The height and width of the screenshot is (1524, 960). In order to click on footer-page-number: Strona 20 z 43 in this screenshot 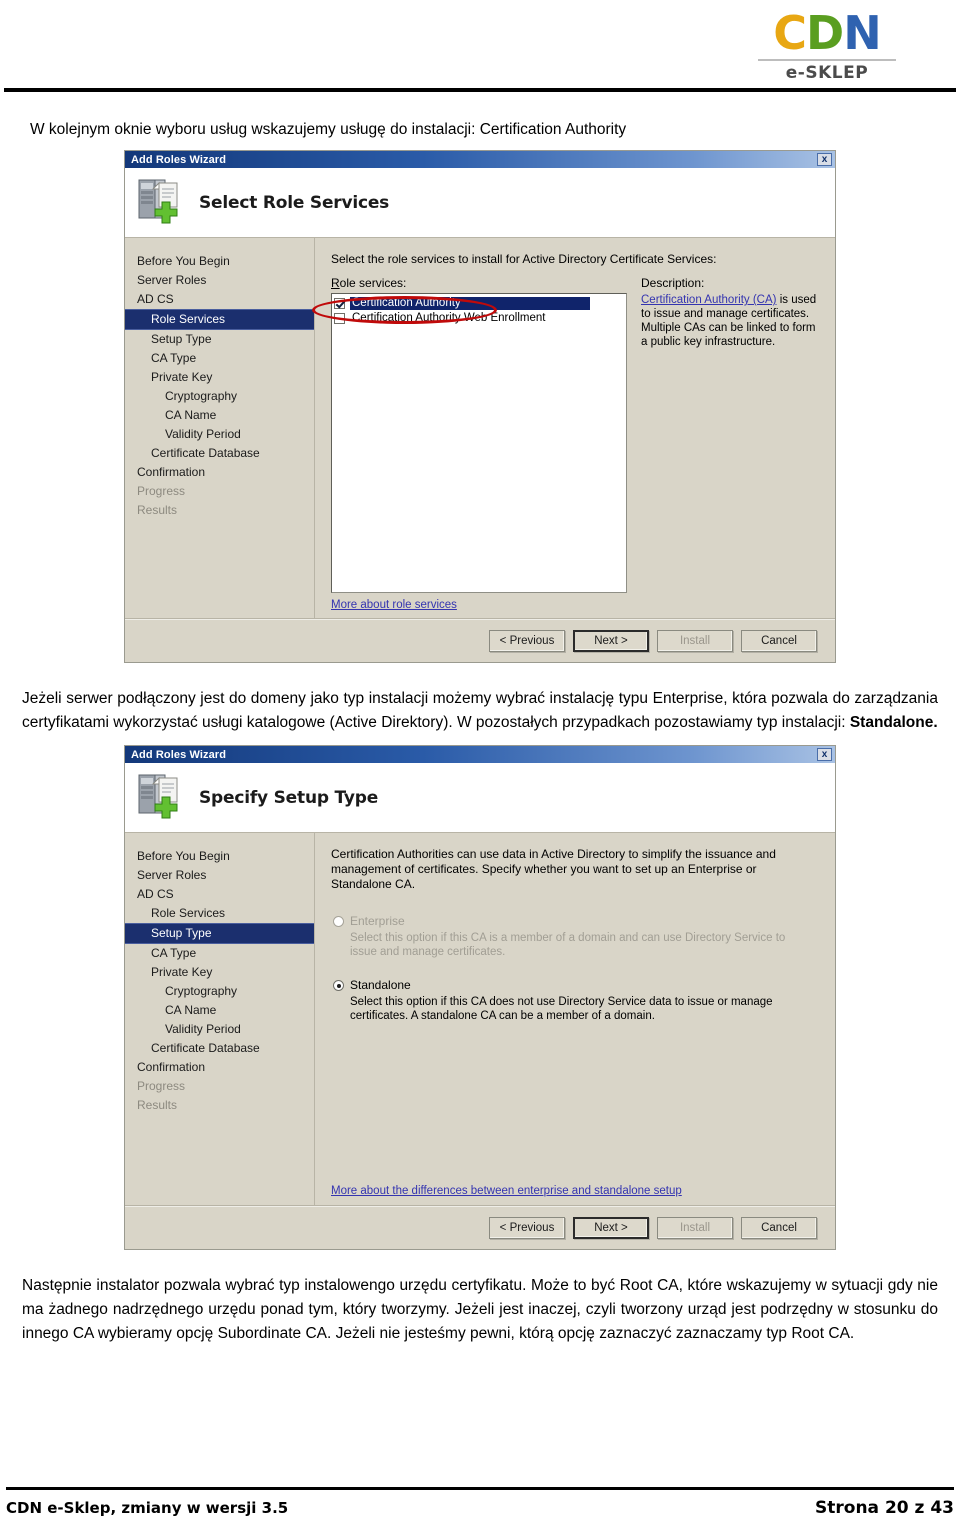, I will do `click(884, 1508)`.